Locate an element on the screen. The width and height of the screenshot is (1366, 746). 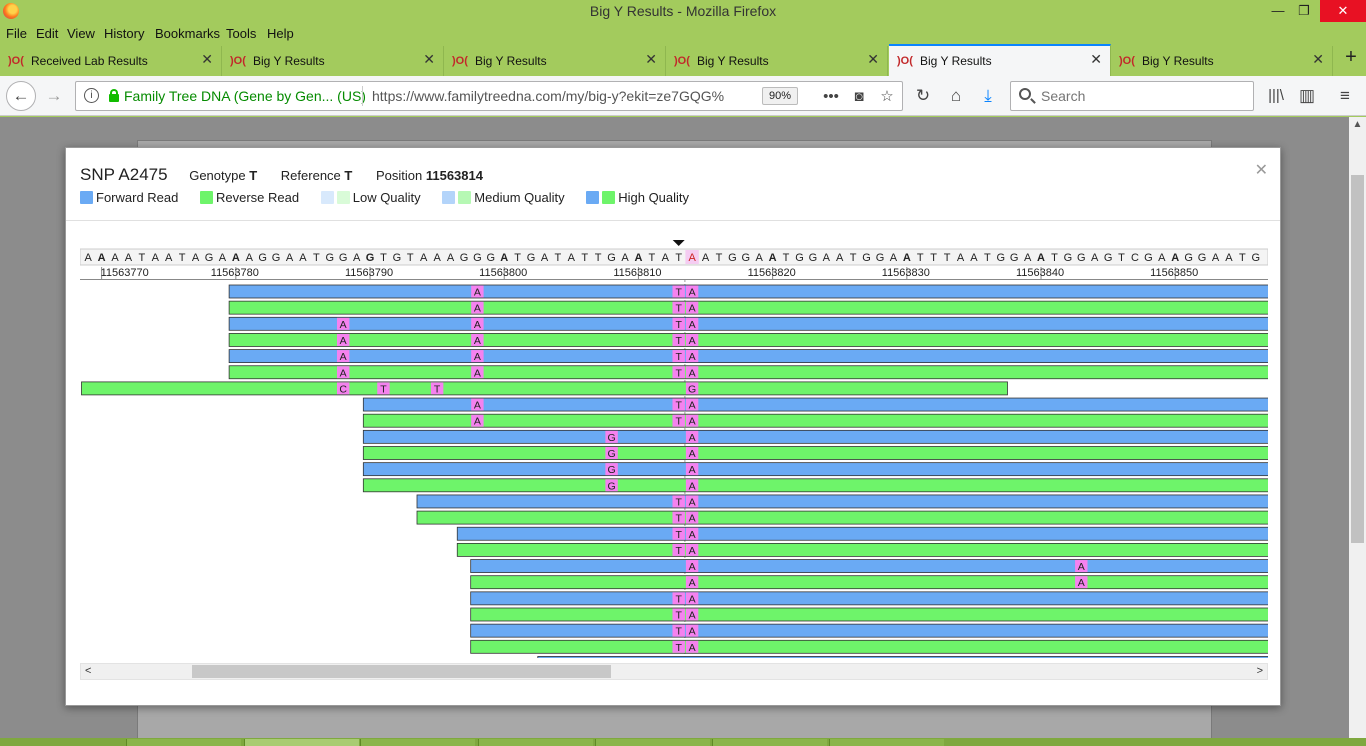
bookmark-star-icon: ☆ is located at coordinates (887, 97).